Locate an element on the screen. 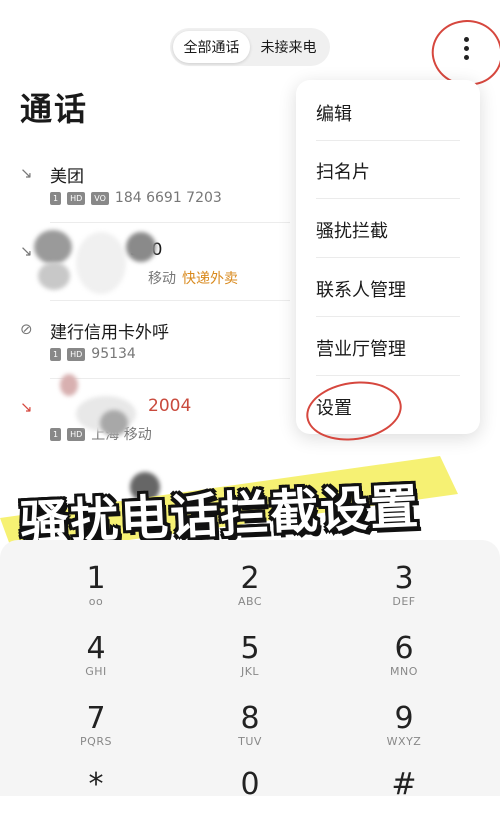  dial-key-1: 1 oo is located at coordinates (96, 593).